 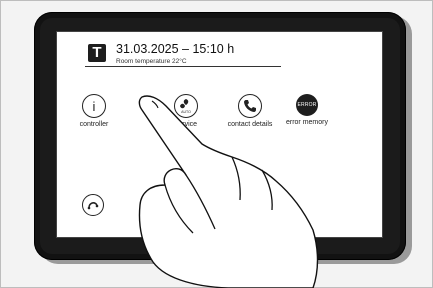 I want to click on menu-item-label: controller, so click(x=94, y=124).